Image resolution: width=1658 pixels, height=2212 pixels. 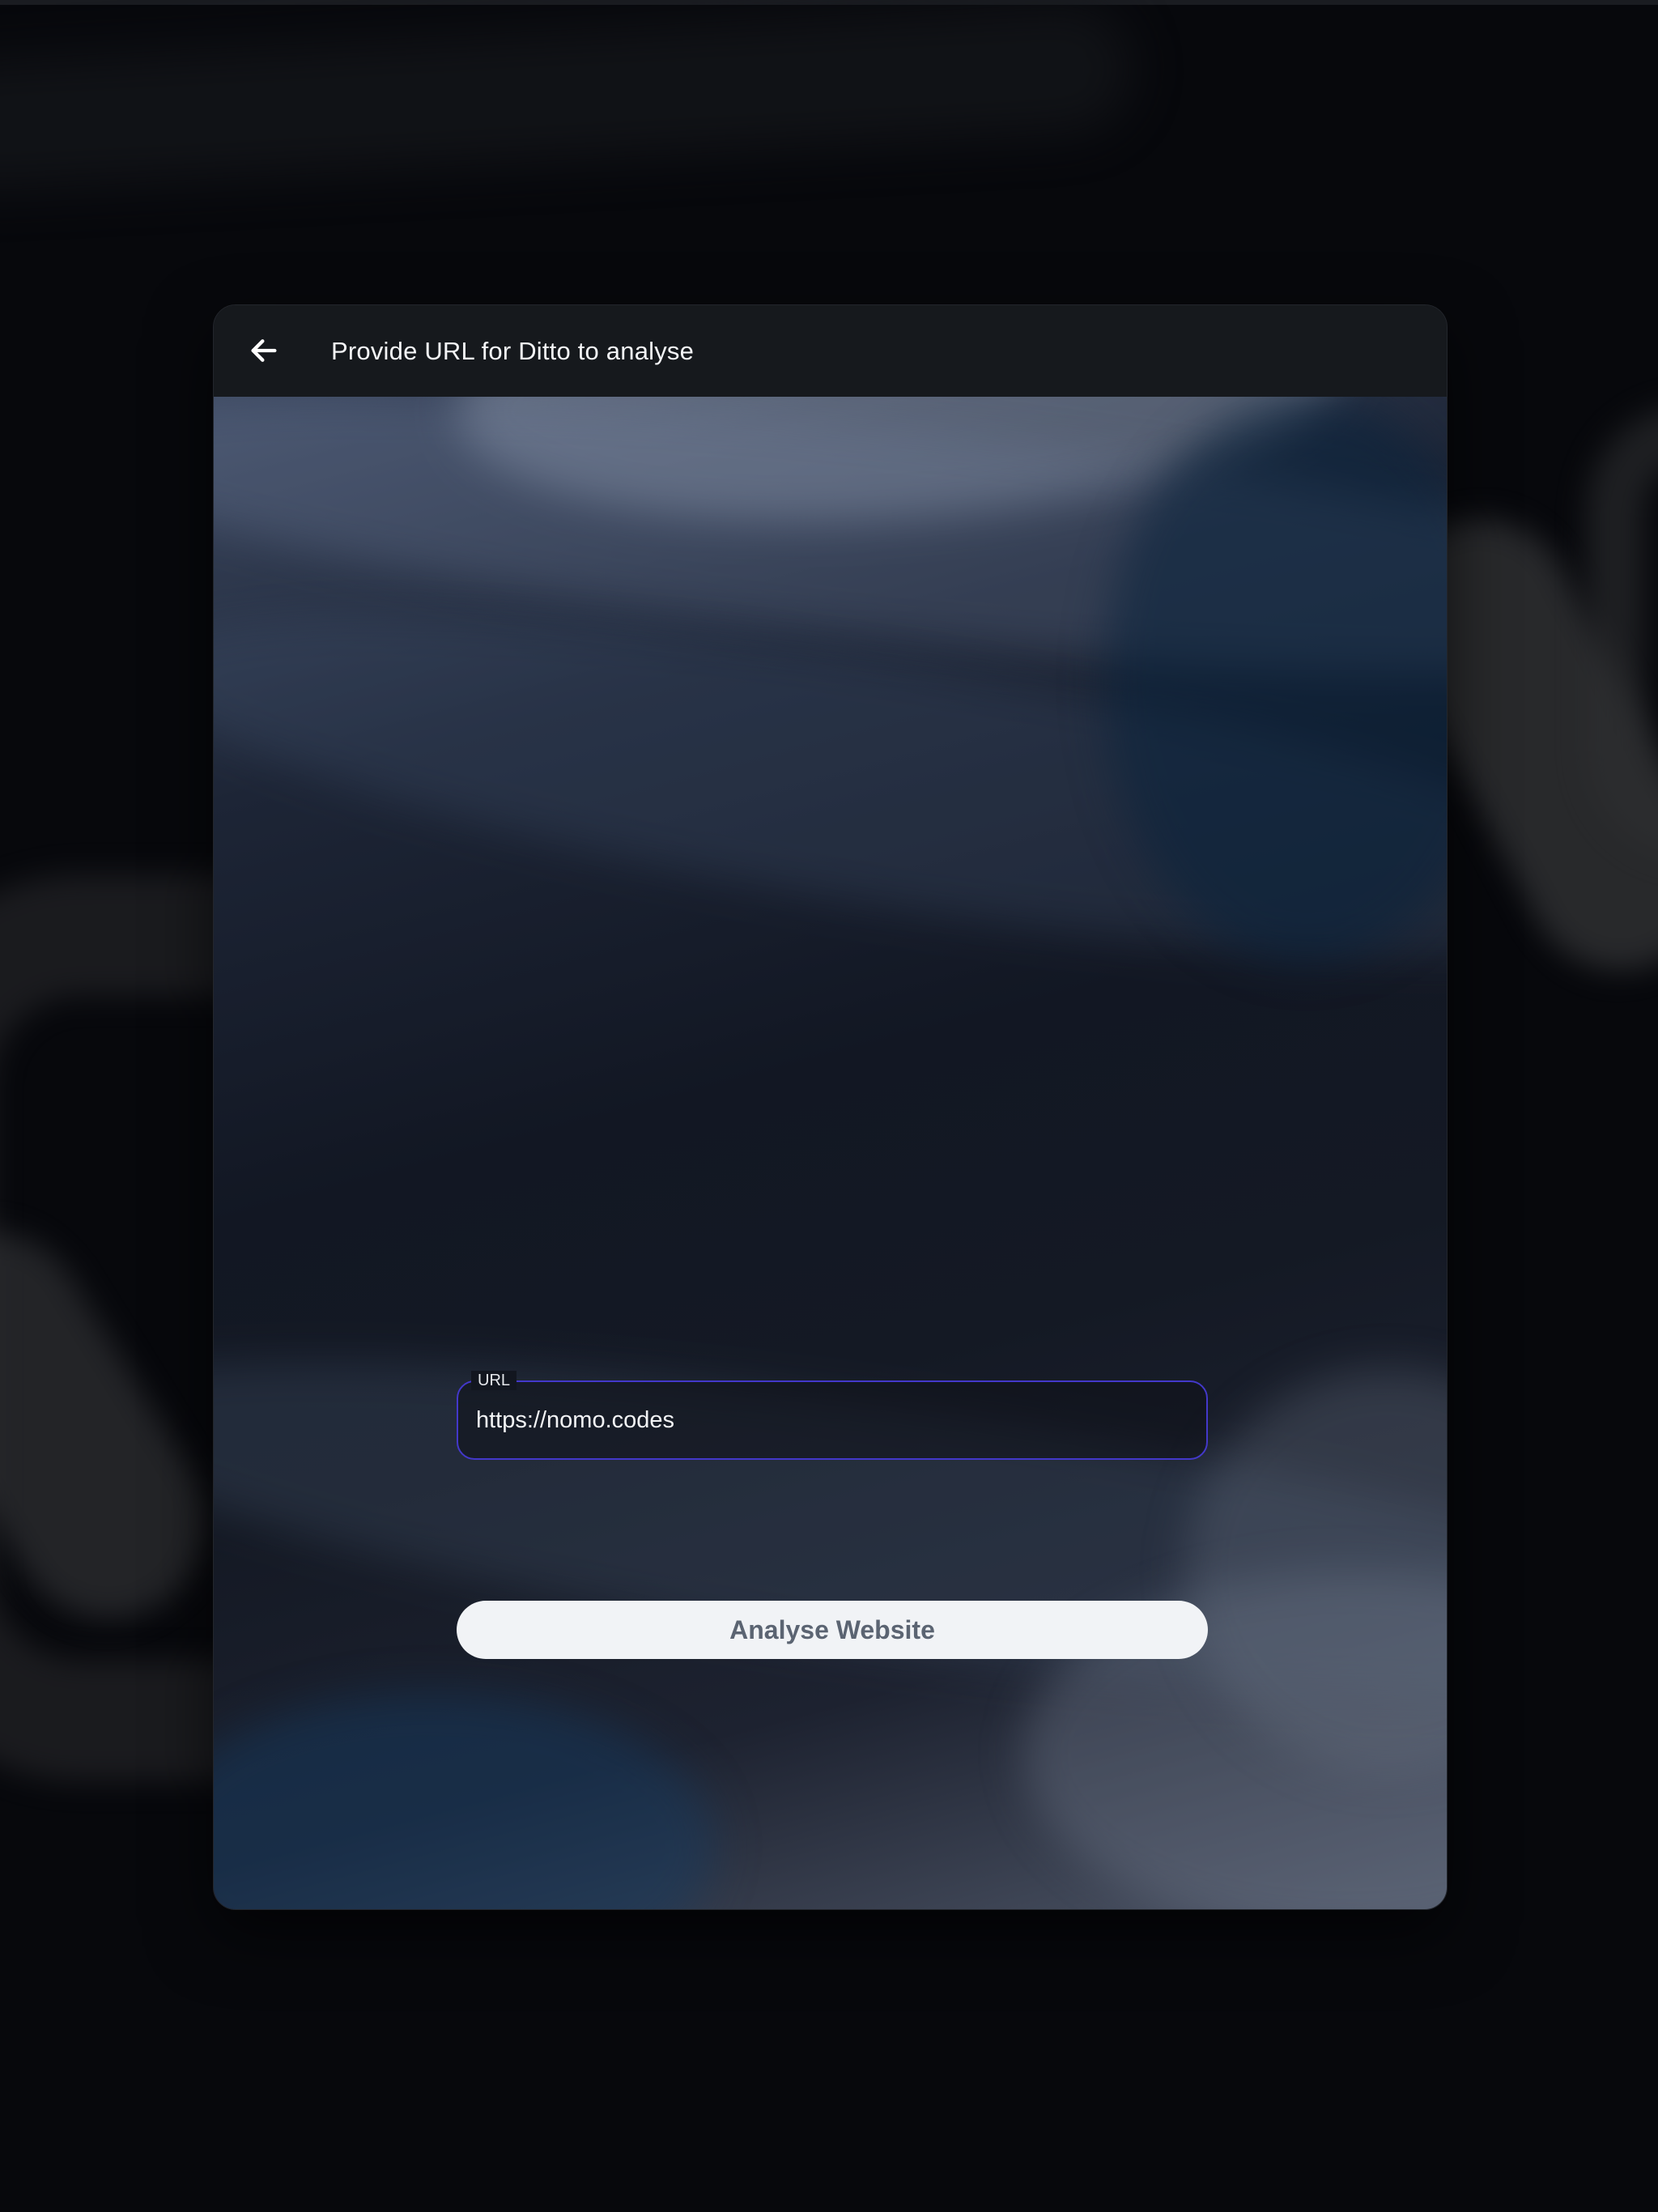 What do you see at coordinates (465, 1800) in the screenshot?
I see `background-wave` at bounding box center [465, 1800].